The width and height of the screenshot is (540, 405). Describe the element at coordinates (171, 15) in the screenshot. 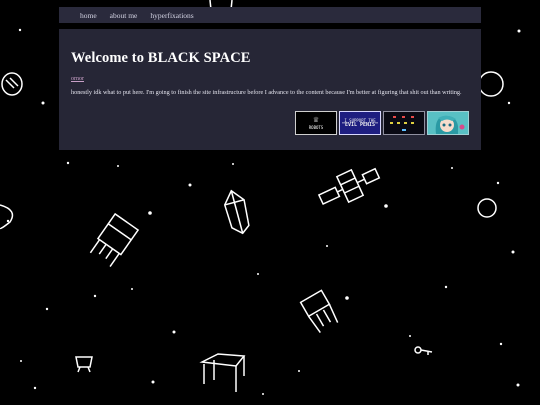

I see `nav-hyperfixations-link: hyperfixations` at that location.